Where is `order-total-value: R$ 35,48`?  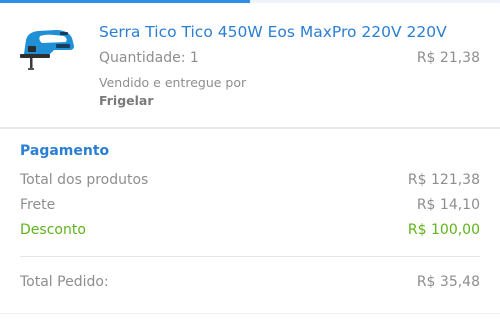
order-total-value: R$ 35,48 is located at coordinates (448, 282).